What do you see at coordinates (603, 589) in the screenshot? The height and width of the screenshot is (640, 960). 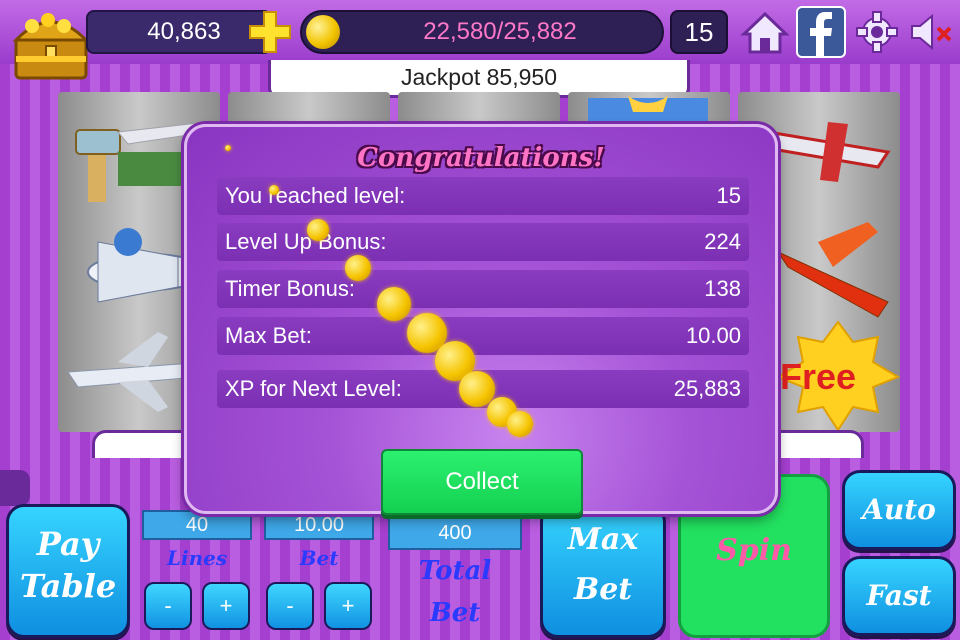 I see `max-bet-line2: Bet` at bounding box center [603, 589].